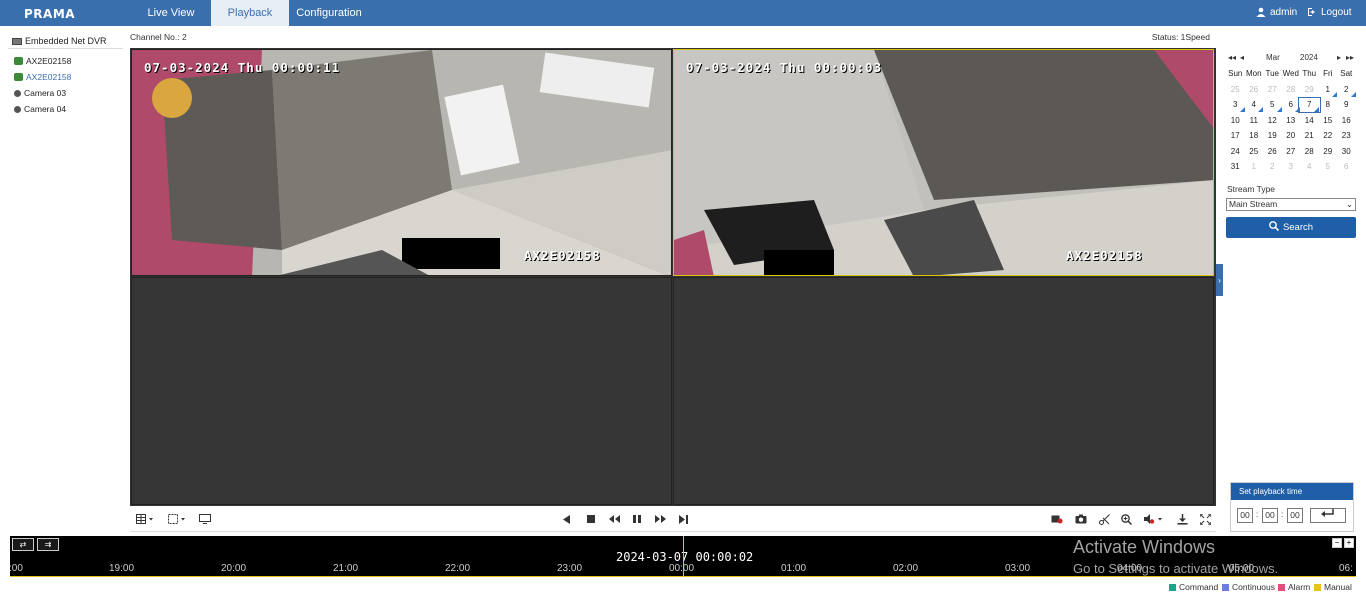 The height and width of the screenshot is (607, 1366). I want to click on calendar-day: 19, so click(1272, 136).